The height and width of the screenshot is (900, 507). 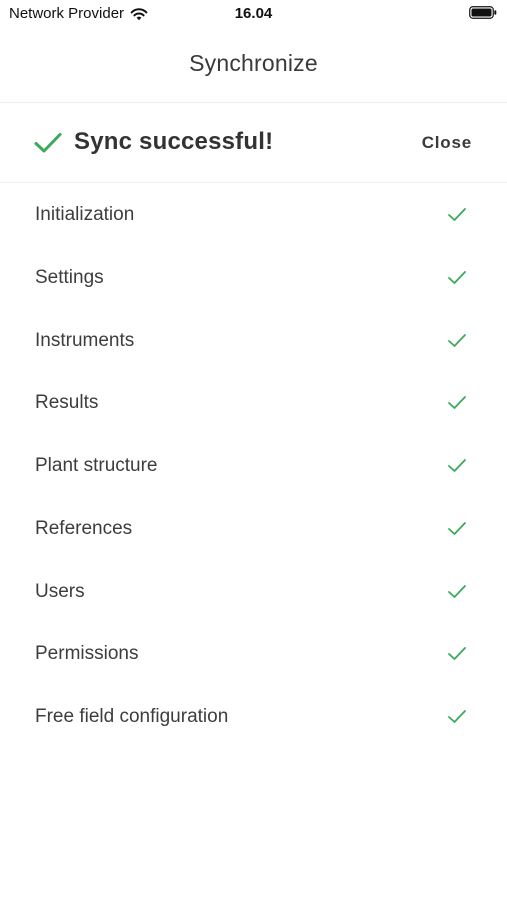 What do you see at coordinates (447, 143) in the screenshot?
I see `close-button: Close` at bounding box center [447, 143].